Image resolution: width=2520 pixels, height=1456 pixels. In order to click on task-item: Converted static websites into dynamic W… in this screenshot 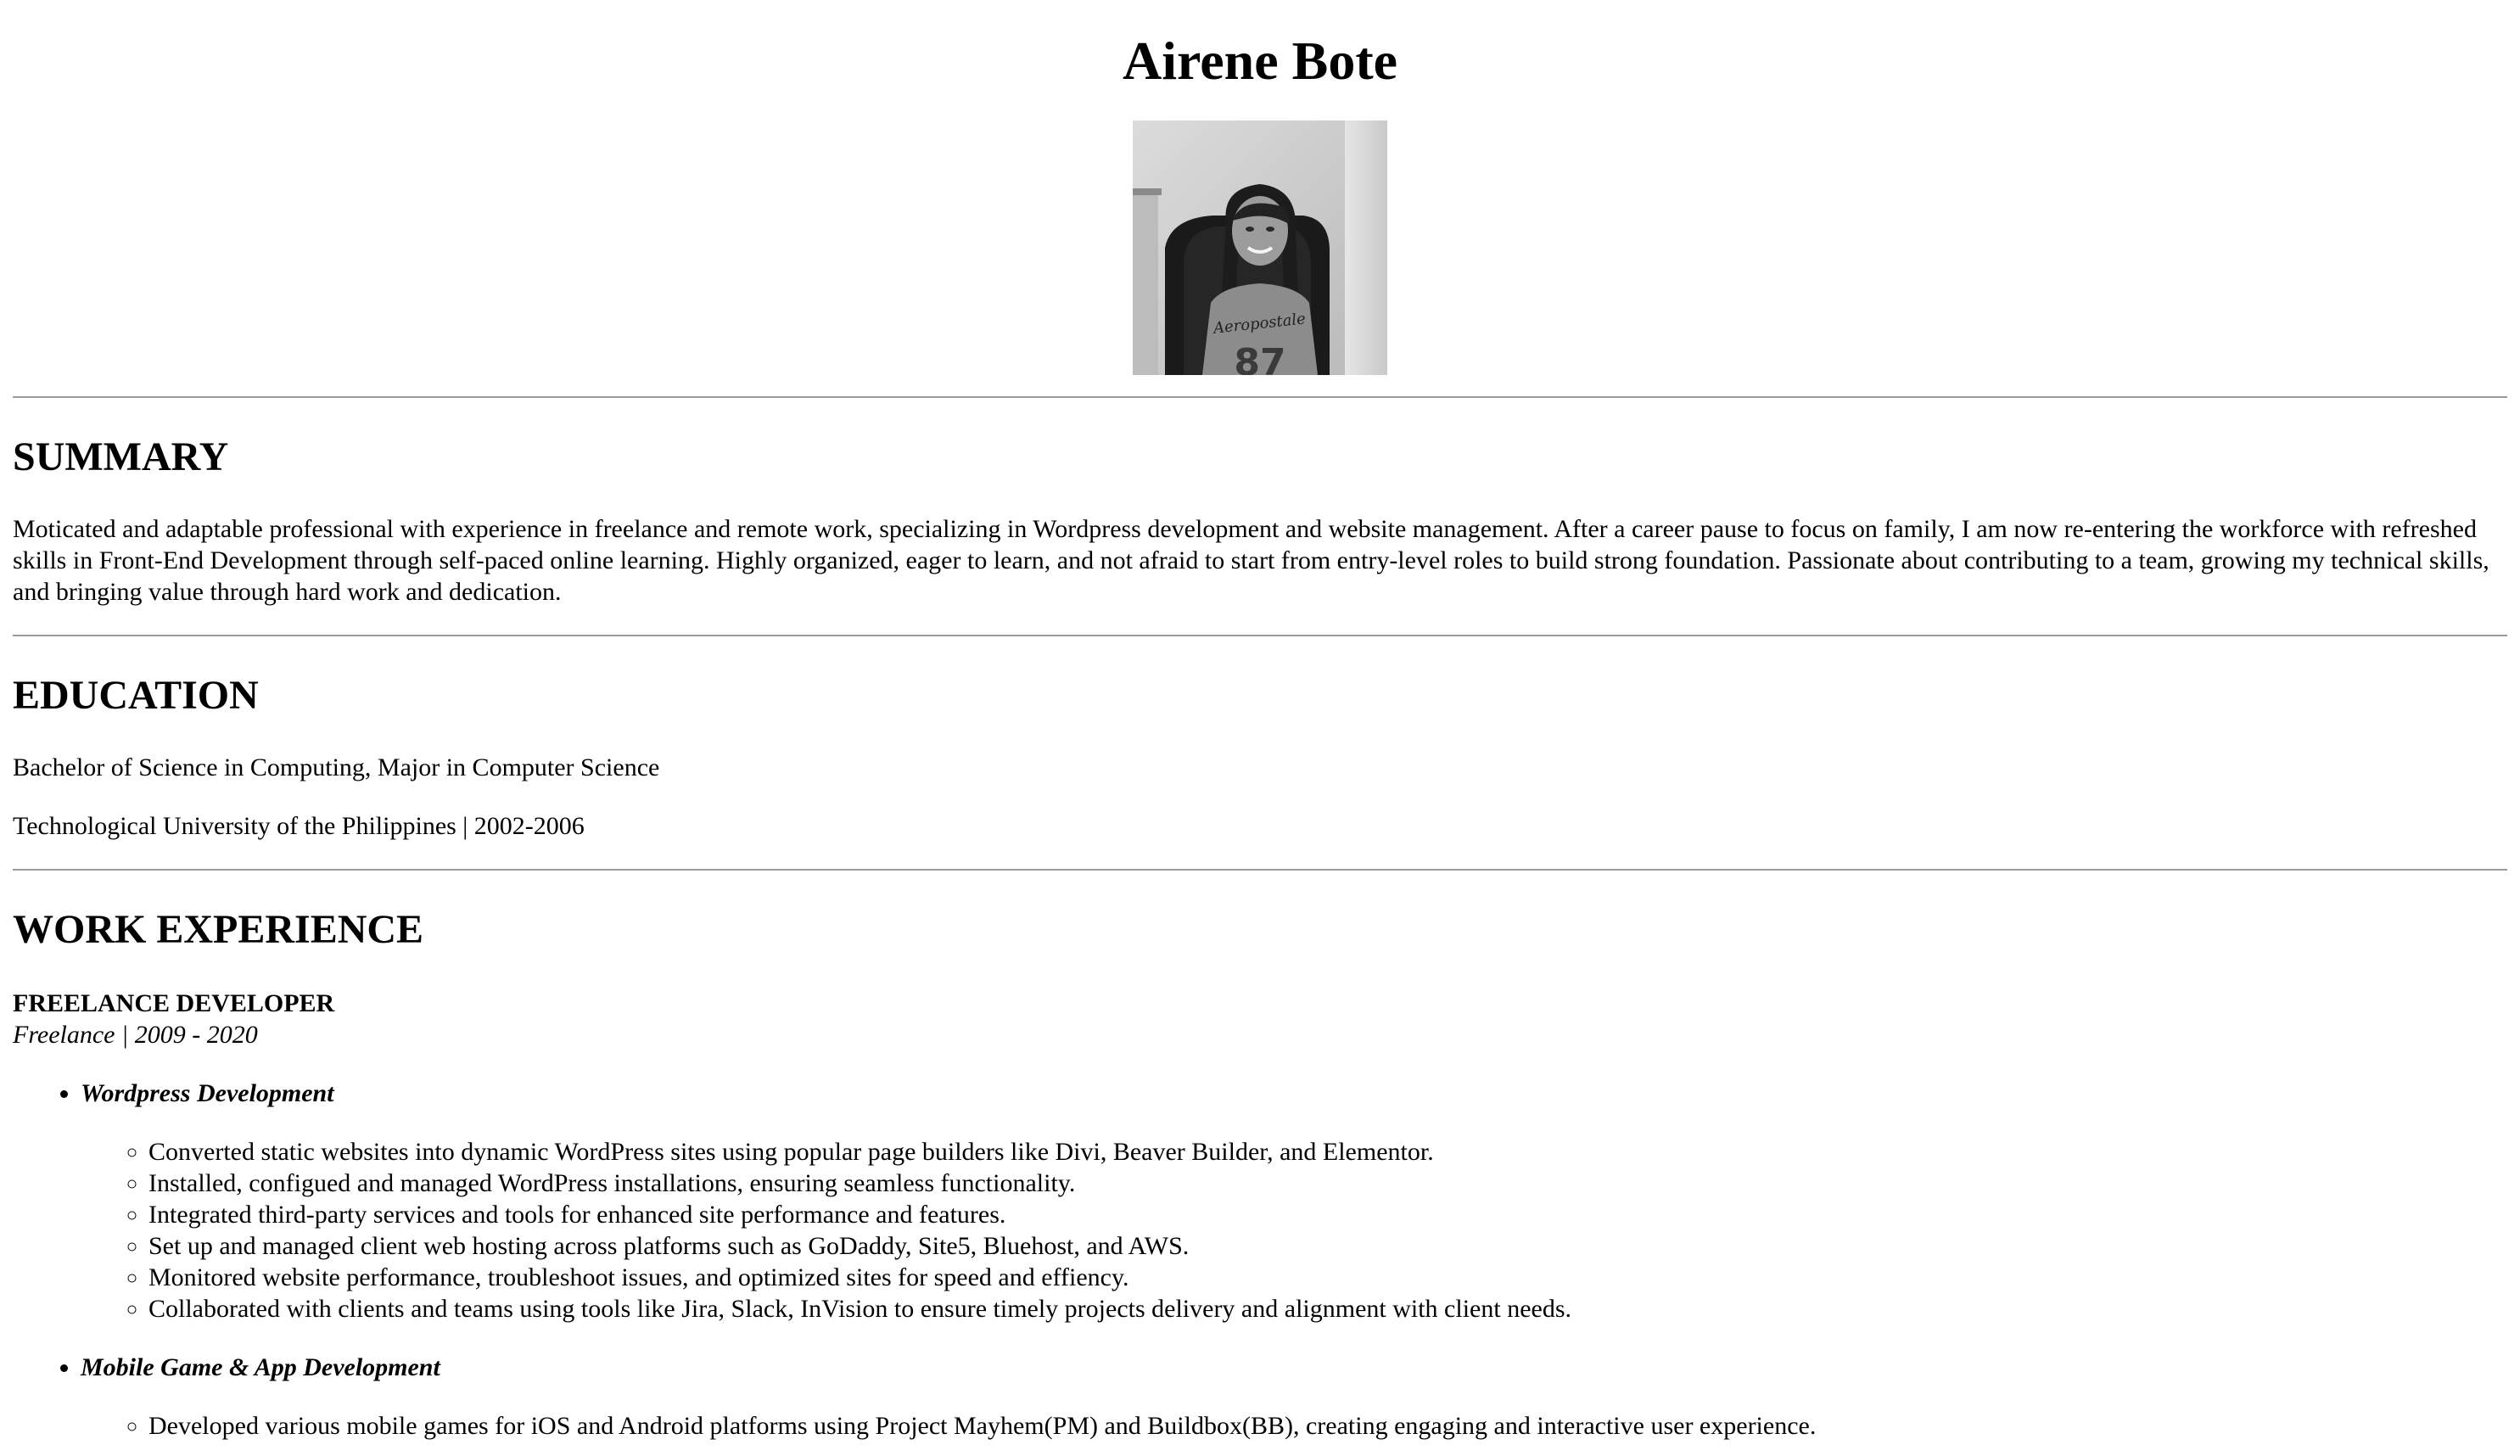, I will do `click(1328, 1152)`.